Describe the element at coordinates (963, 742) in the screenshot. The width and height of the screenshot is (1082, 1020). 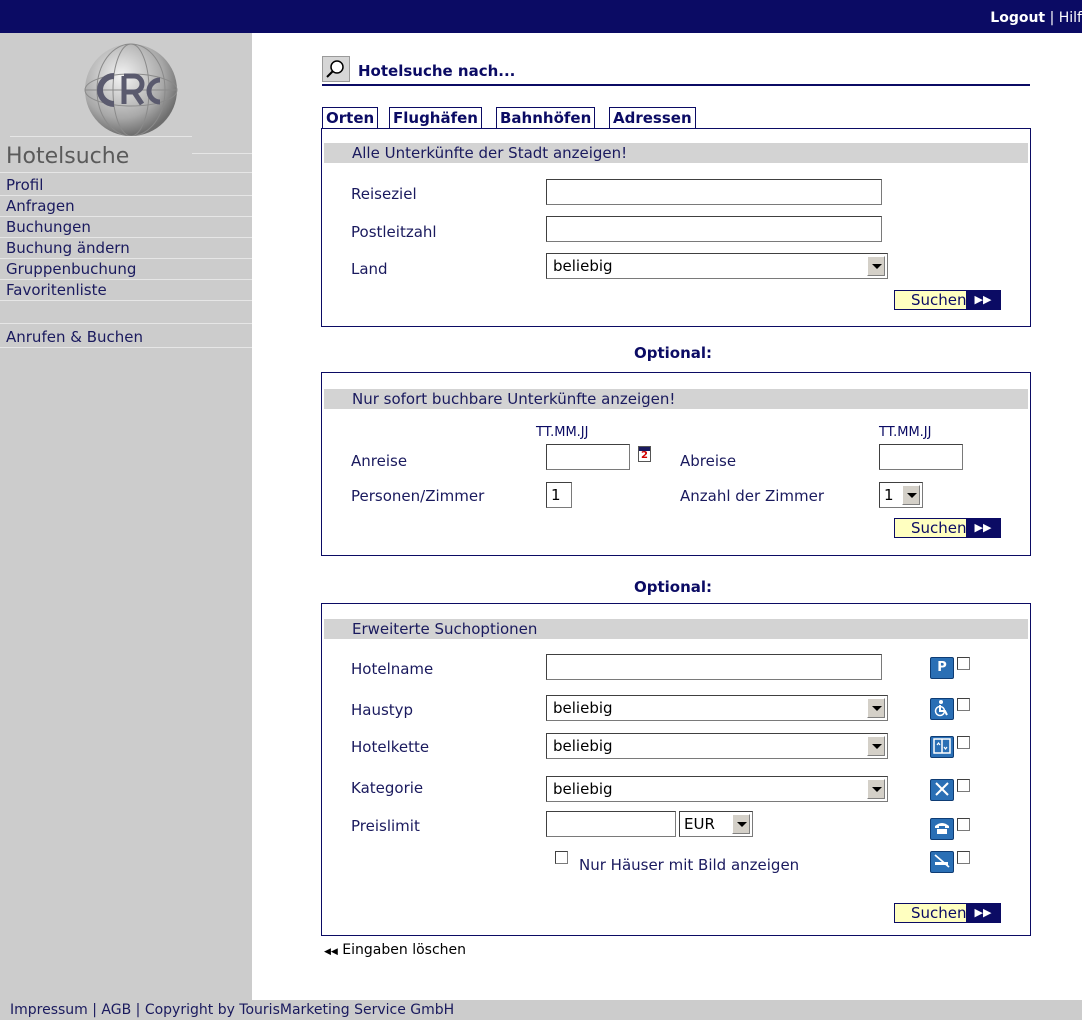
I see `elevator-checkbox` at that location.